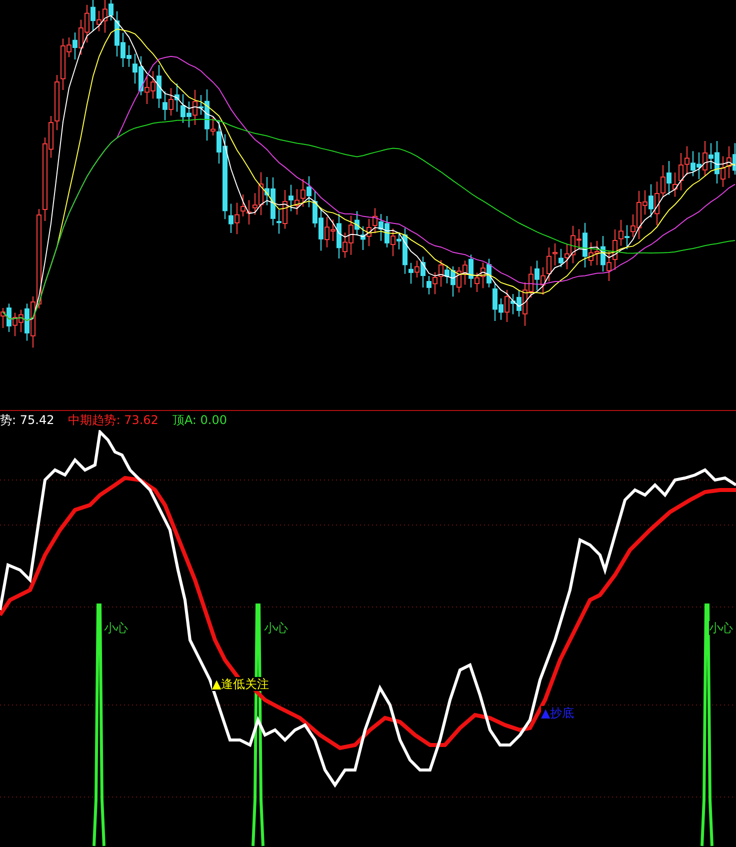  I want to click on indicator-value: 势: 75.42, so click(27, 420).